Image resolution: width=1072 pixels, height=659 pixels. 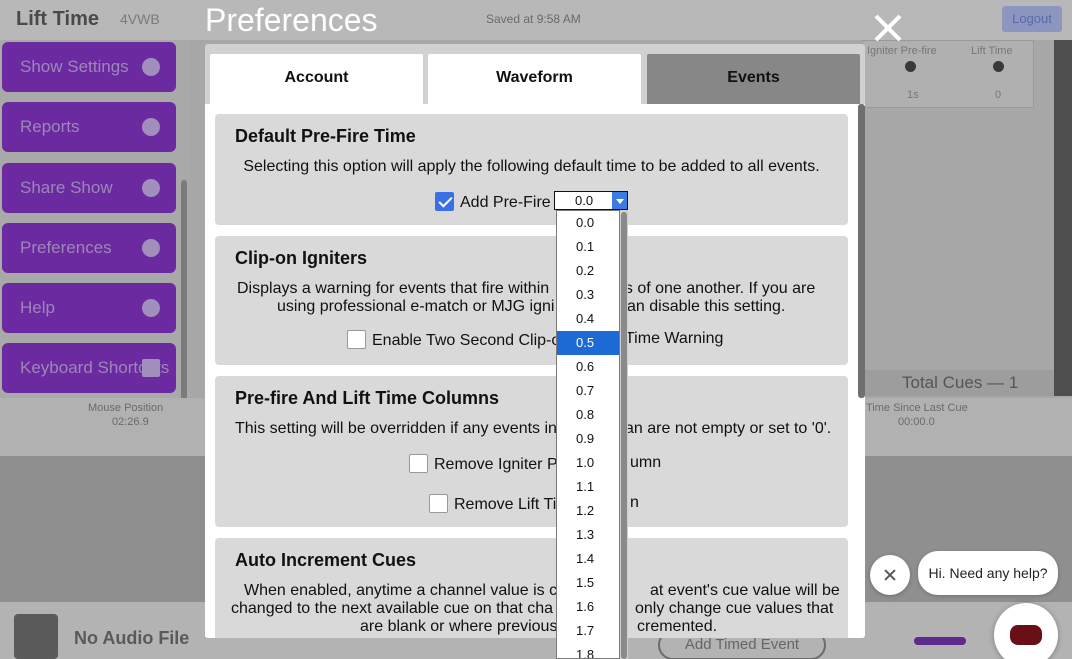 I want to click on sidebar-item-label: Reports, so click(x=50, y=126).